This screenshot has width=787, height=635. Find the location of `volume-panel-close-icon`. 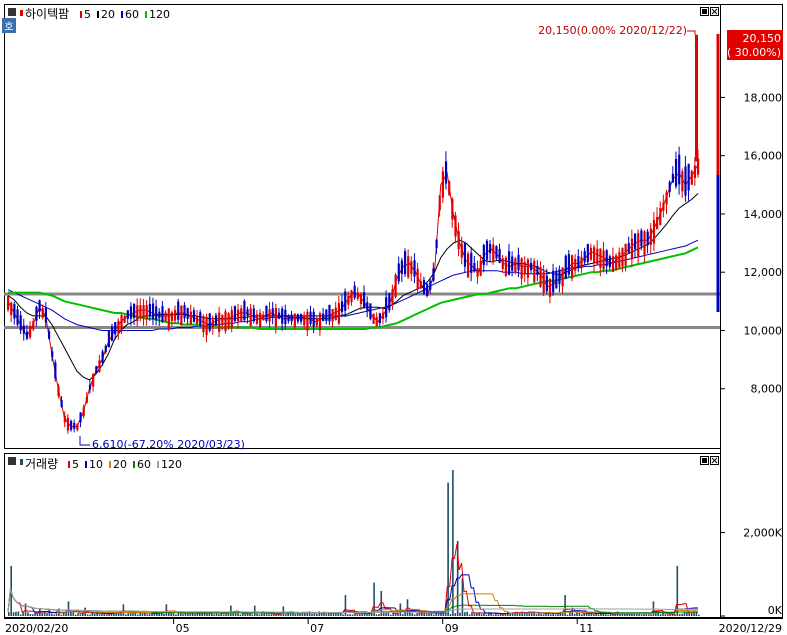

volume-panel-close-icon is located at coordinates (714, 460).